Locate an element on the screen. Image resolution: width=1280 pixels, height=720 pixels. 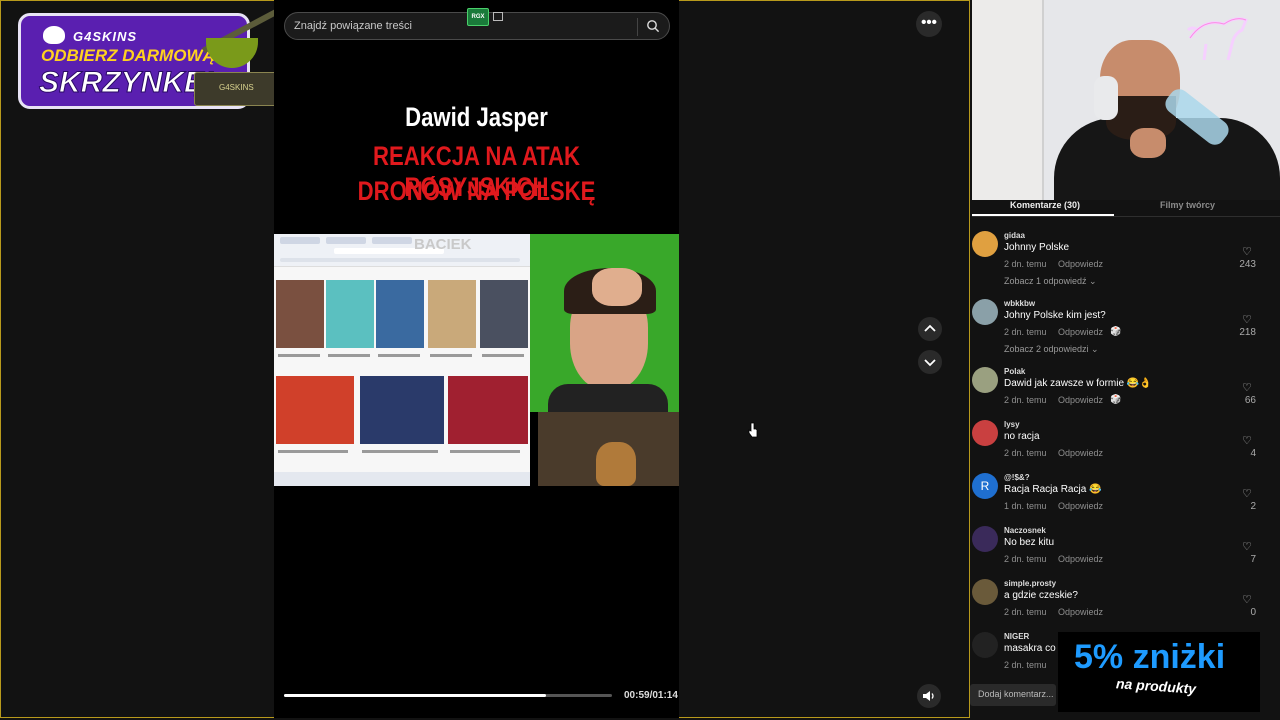
comment-text: no racja is located at coordinates (1022, 436).